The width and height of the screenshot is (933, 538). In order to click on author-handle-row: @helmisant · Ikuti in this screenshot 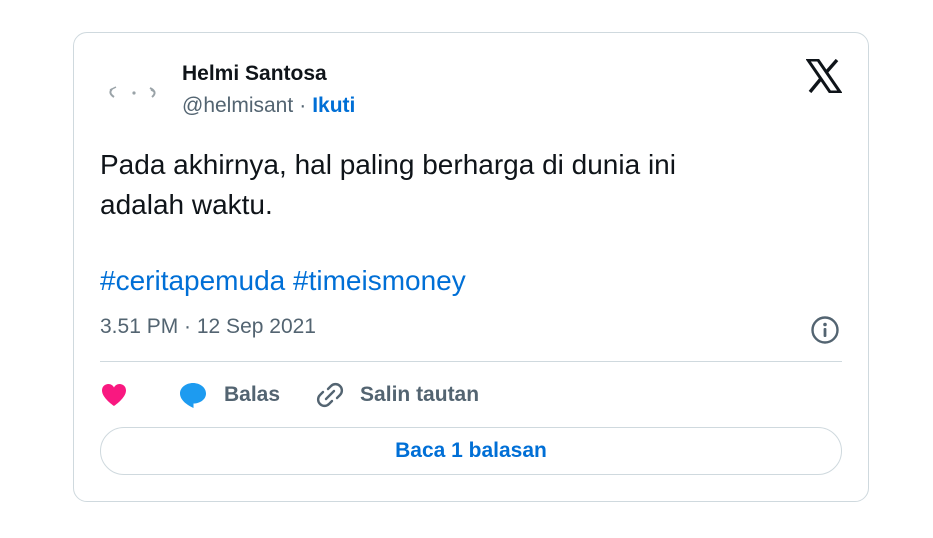, I will do `click(268, 106)`.